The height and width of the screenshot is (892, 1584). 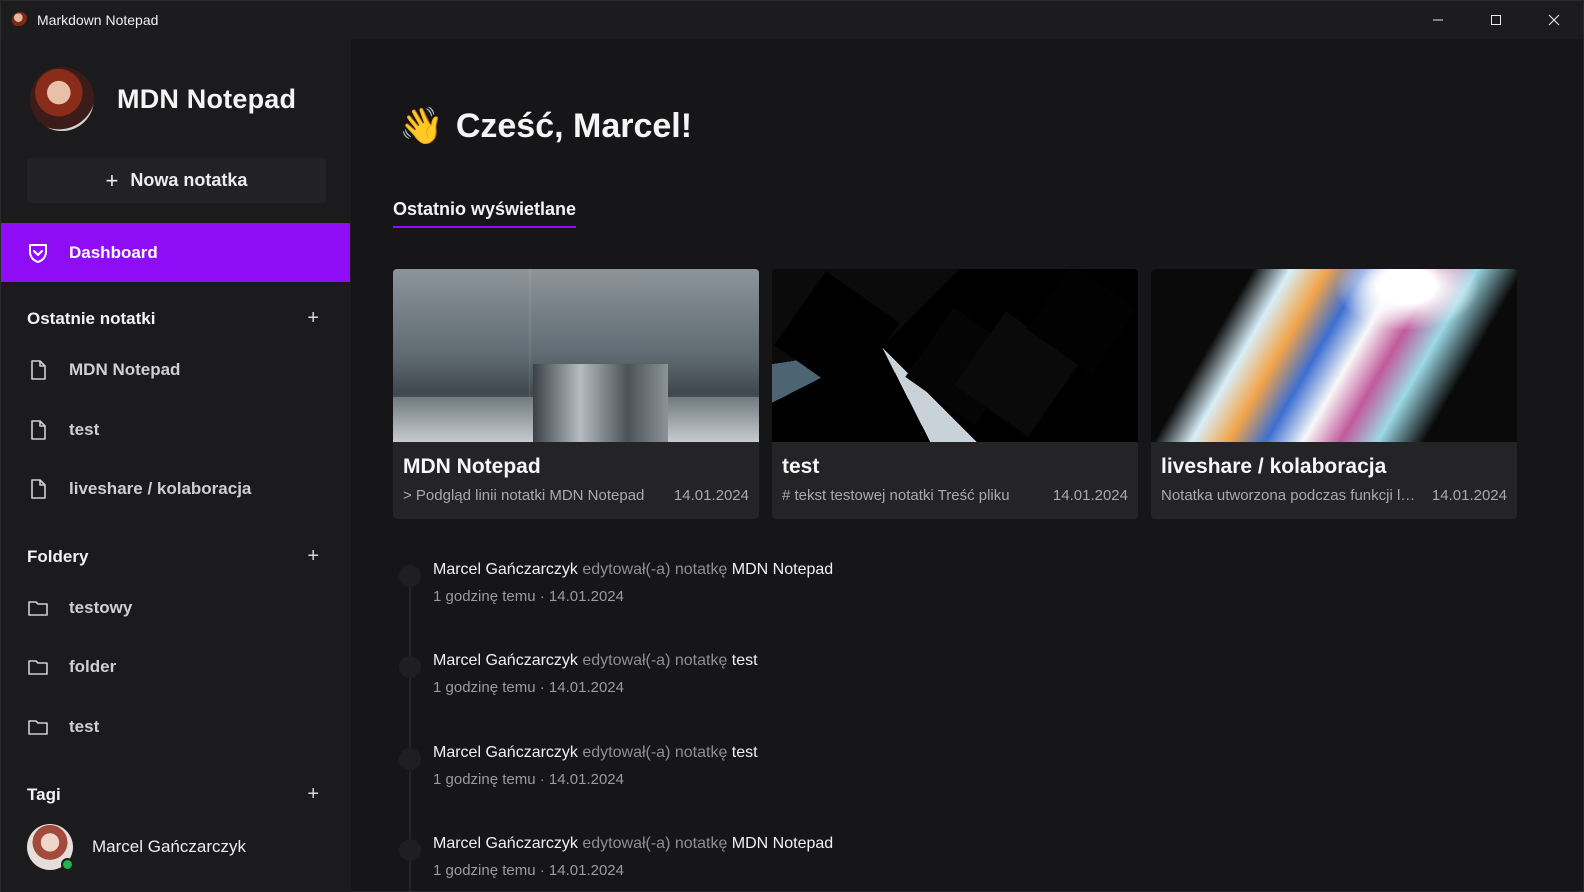 What do you see at coordinates (84, 726) in the screenshot?
I see `folder-label: test` at bounding box center [84, 726].